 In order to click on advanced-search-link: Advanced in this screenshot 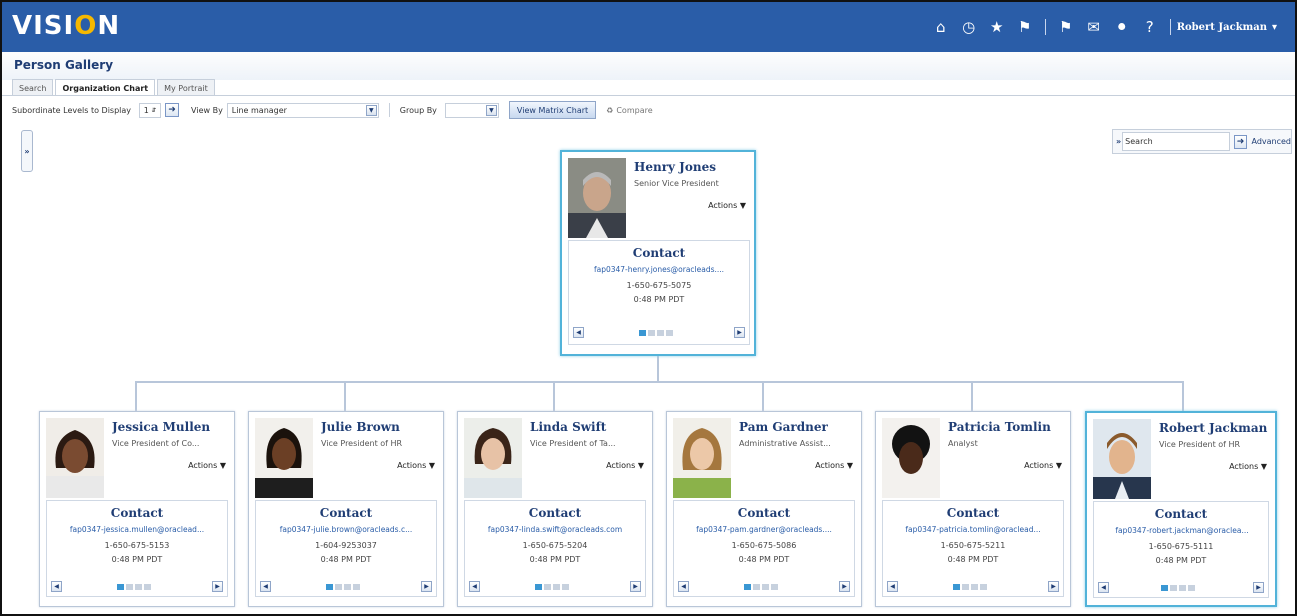, I will do `click(1271, 141)`.